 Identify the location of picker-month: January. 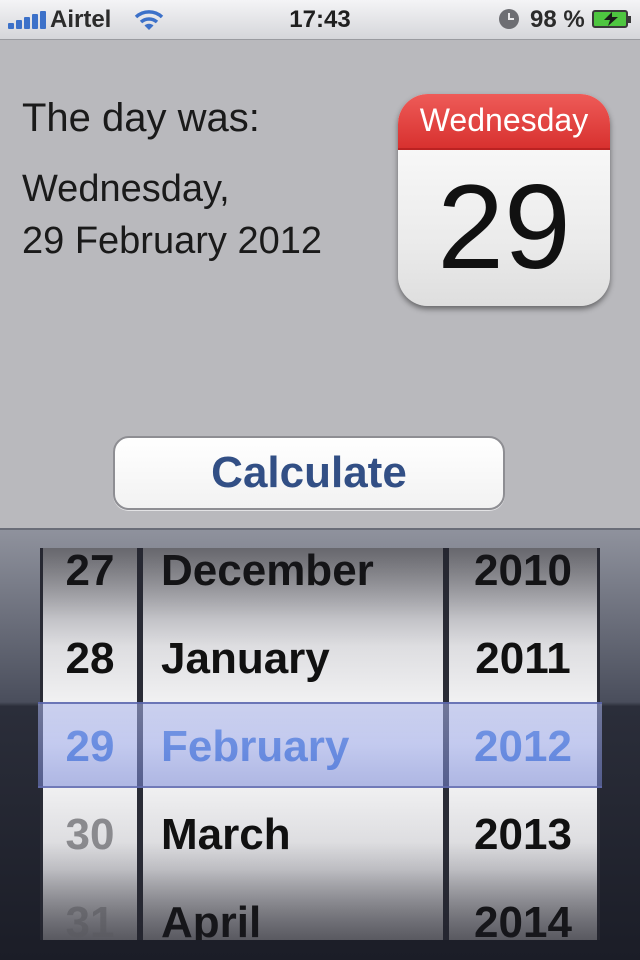
(293, 659).